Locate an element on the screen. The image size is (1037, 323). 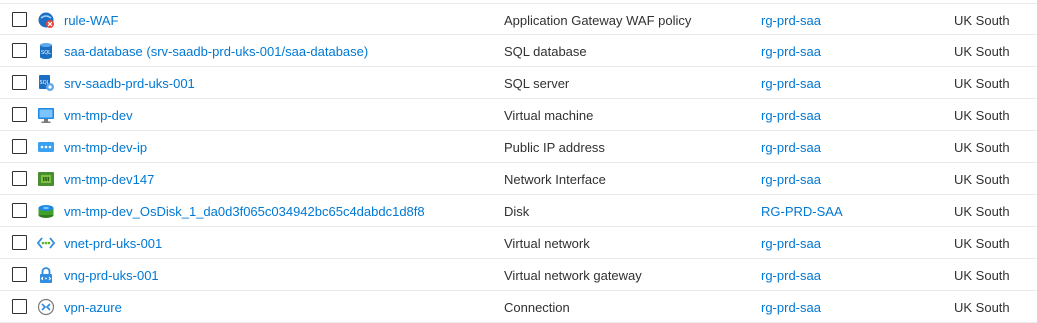
resource-name-link: srv-saadb-prd-uks-001 is located at coordinates (129, 83).